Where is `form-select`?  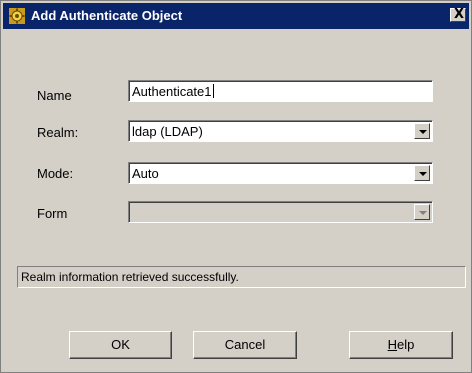 form-select is located at coordinates (280, 212).